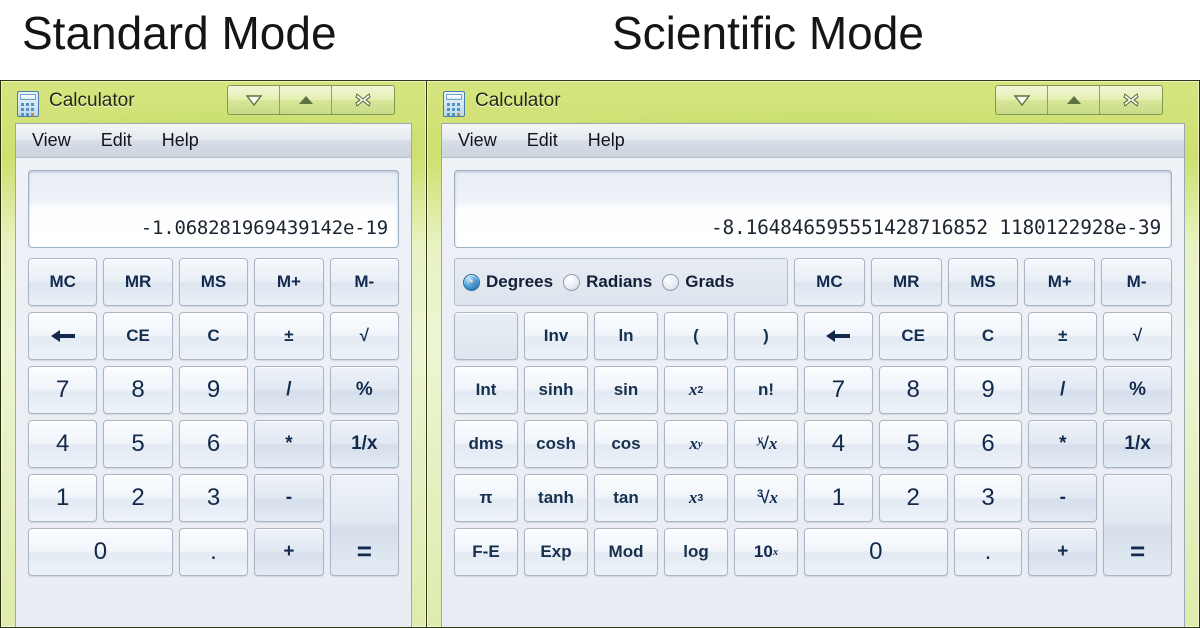 This screenshot has height=628, width=1200. I want to click on key-f-e: F-E, so click(486, 552).